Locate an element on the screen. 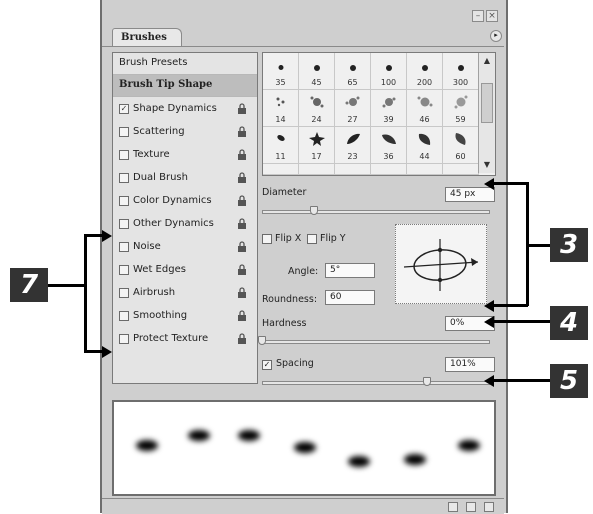 The height and width of the screenshot is (514, 593). brush-grid-scrollbar: ▲ ▼ is located at coordinates (486, 113).